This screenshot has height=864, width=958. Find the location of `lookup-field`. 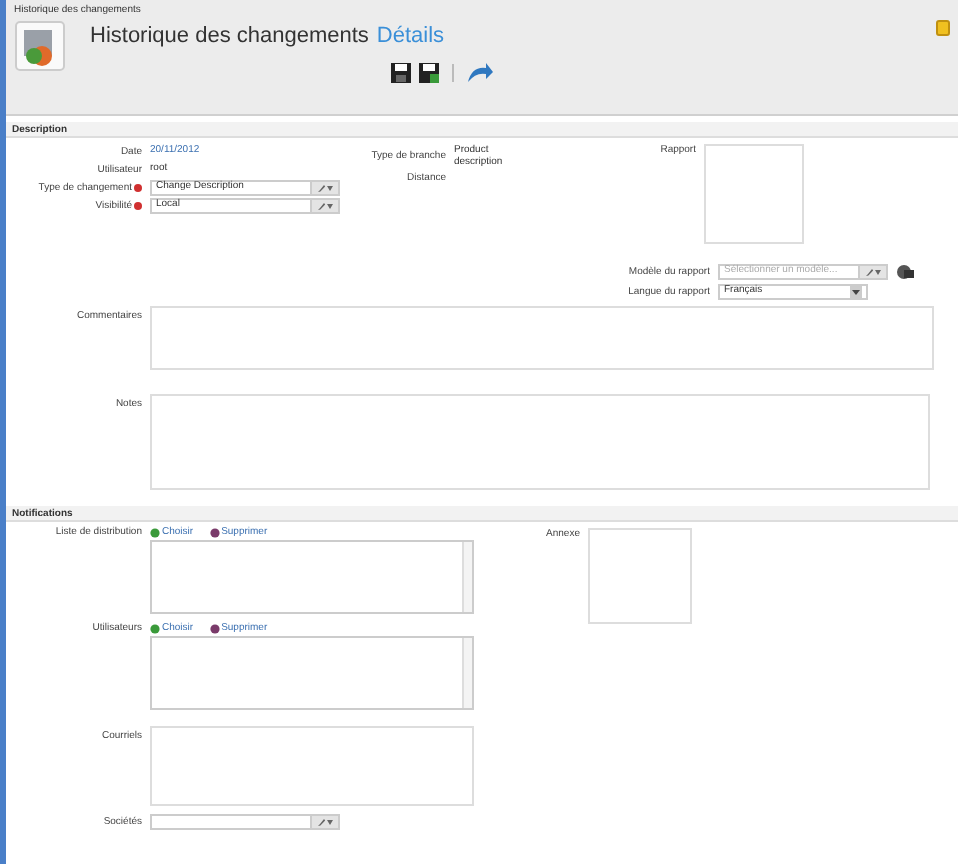

lookup-field is located at coordinates (245, 822).